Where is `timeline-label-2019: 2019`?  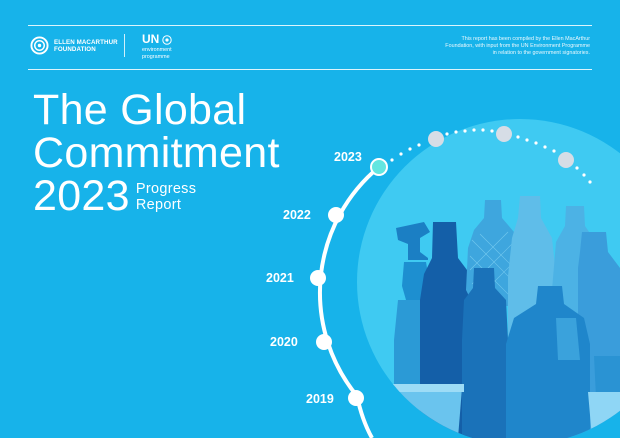 timeline-label-2019: 2019 is located at coordinates (320, 399).